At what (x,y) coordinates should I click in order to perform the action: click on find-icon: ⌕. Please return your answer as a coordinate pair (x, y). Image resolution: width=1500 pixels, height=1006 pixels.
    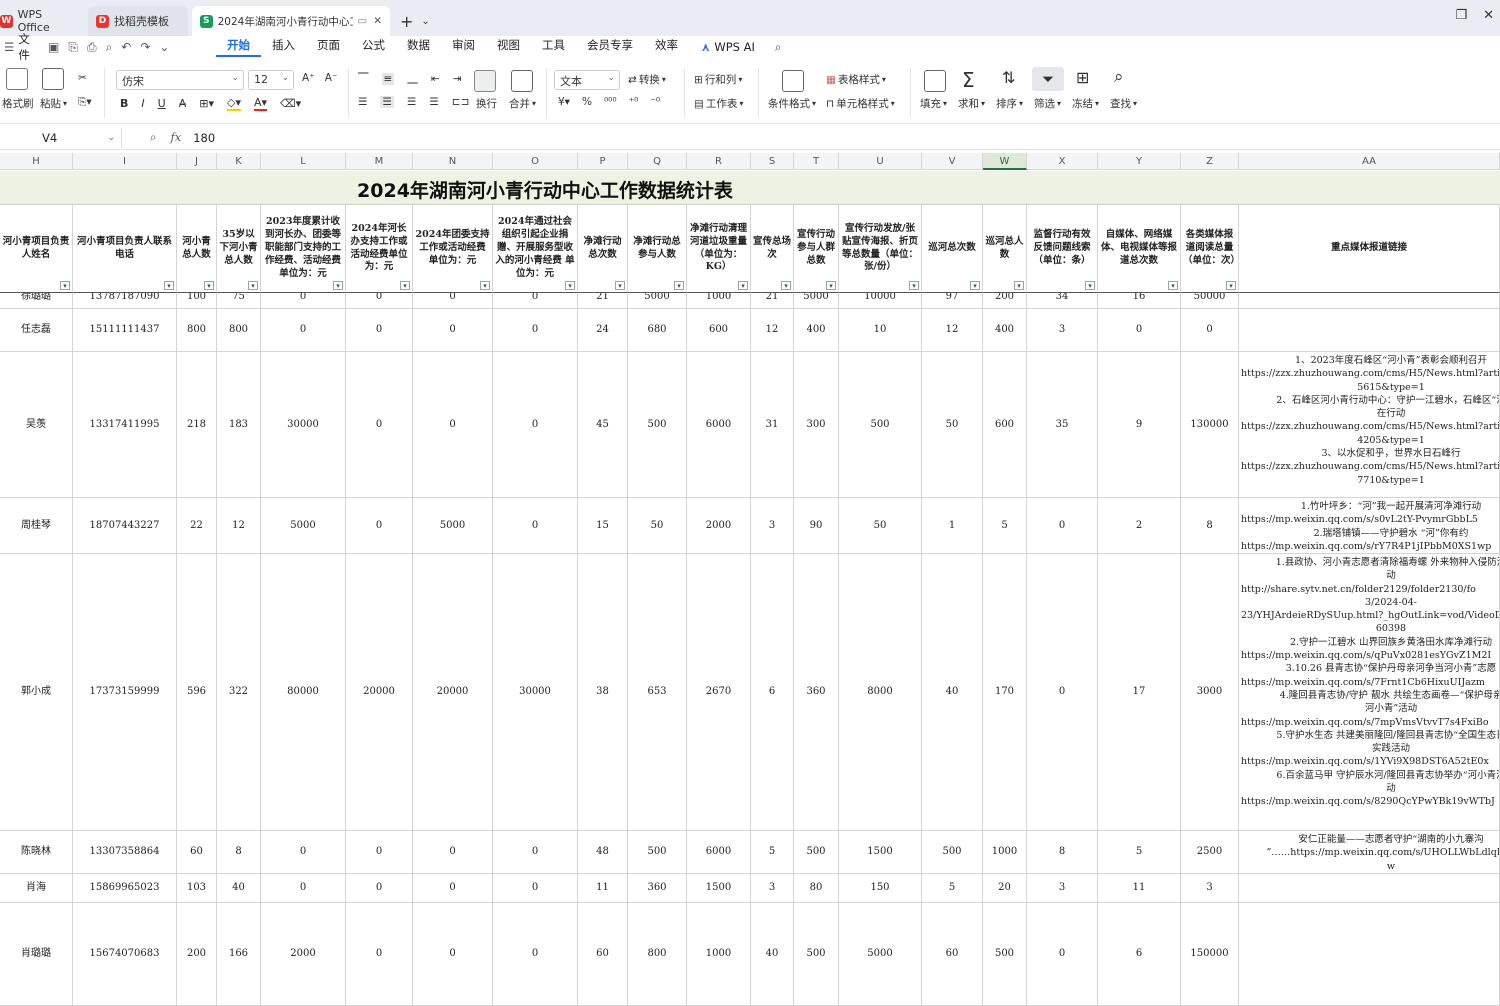
    Looking at the image, I should click on (1119, 77).